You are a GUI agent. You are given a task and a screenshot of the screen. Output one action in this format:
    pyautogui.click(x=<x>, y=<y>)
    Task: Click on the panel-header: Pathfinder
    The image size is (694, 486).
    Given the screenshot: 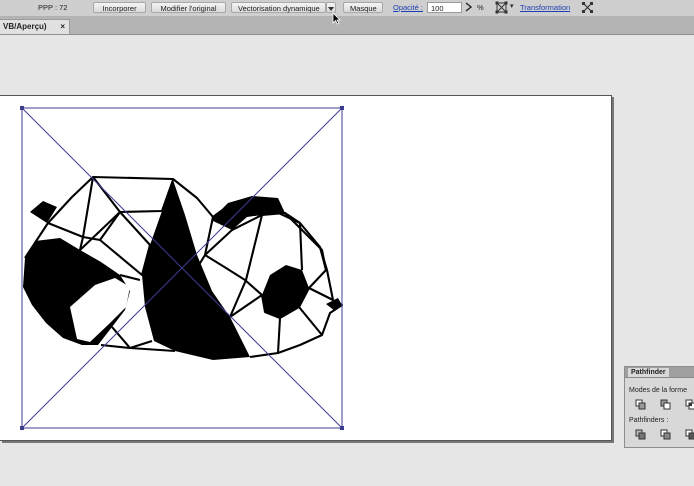 What is the action you would take?
    pyautogui.click(x=659, y=372)
    